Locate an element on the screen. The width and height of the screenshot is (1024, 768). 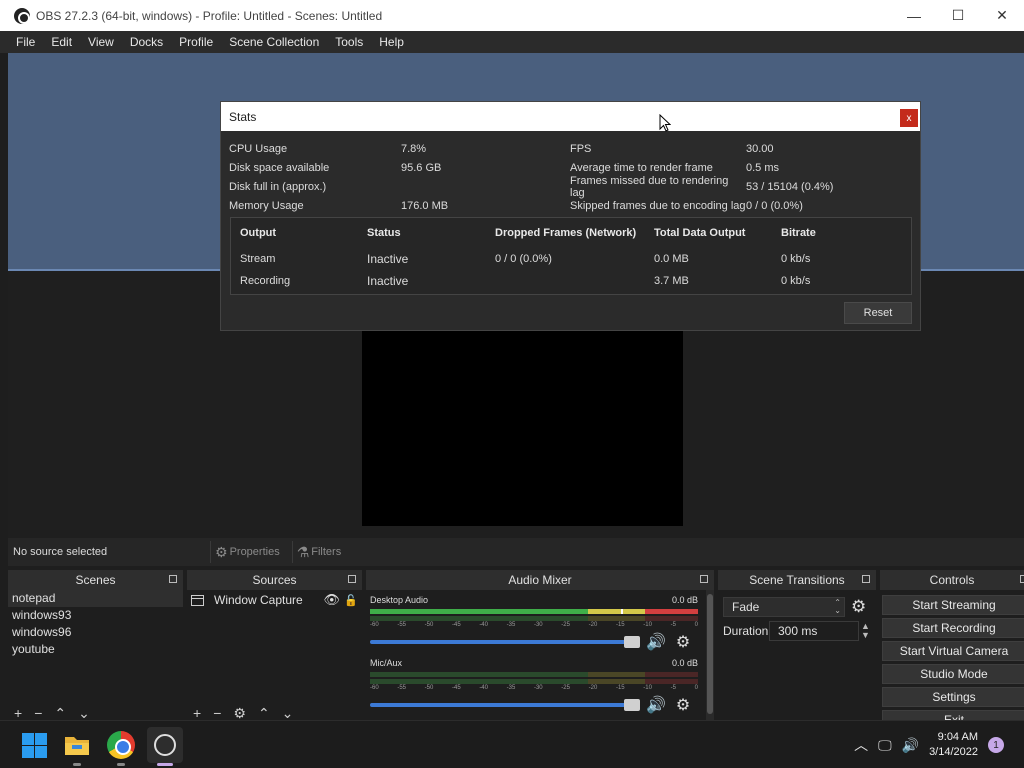
scenes-title: Scenes is located at coordinates (95, 580).